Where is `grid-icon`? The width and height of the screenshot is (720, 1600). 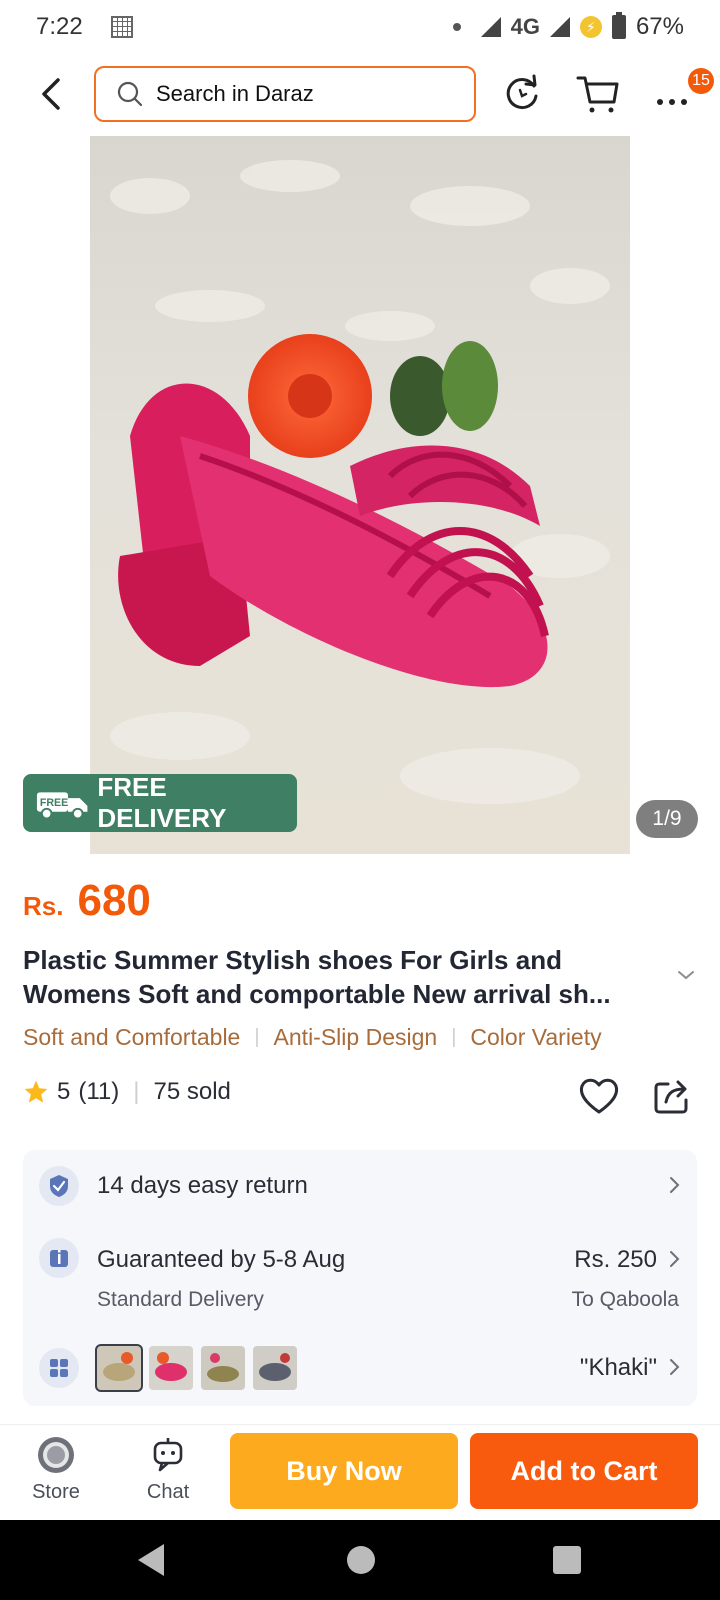 grid-icon is located at coordinates (59, 1368).